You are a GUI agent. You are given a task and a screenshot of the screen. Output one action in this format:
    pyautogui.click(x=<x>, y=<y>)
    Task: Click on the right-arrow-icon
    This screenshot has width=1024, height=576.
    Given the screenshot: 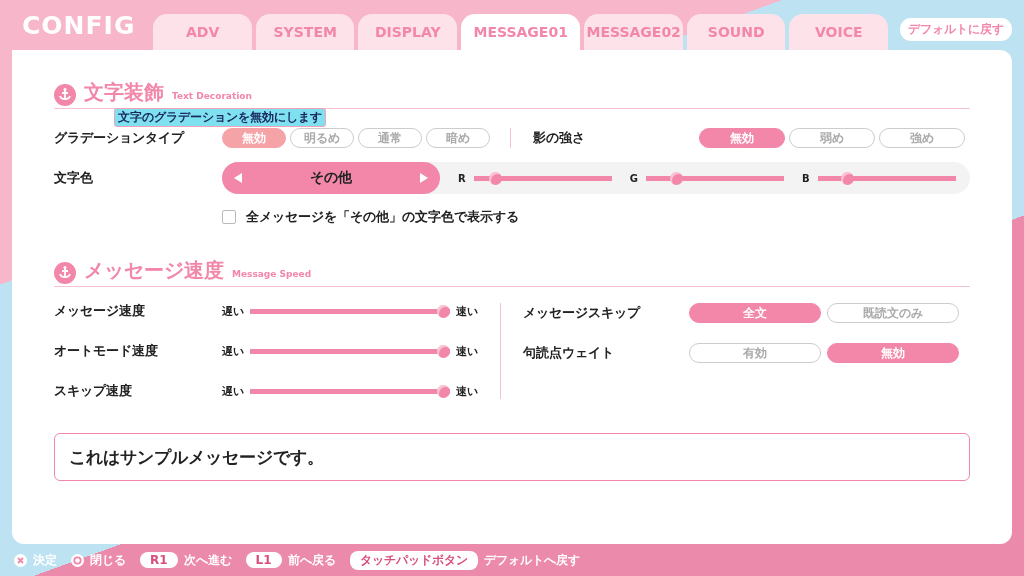 What is the action you would take?
    pyautogui.click(x=423, y=178)
    